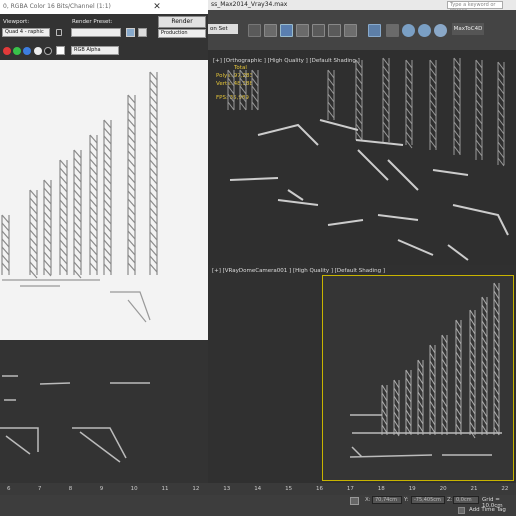 The image size is (516, 516). I want to click on timeline-tick: 20, so click(443, 489).